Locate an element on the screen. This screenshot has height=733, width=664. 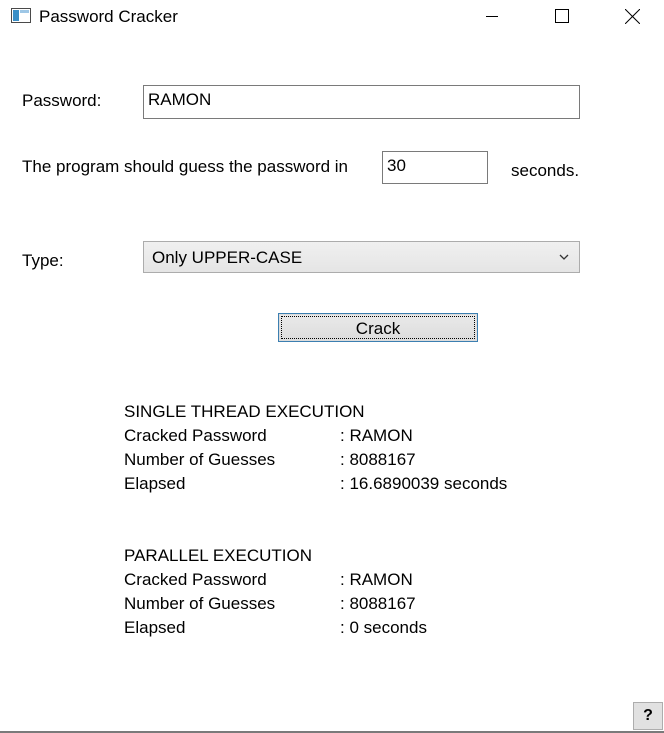
crack-button: Crack is located at coordinates (378, 327).